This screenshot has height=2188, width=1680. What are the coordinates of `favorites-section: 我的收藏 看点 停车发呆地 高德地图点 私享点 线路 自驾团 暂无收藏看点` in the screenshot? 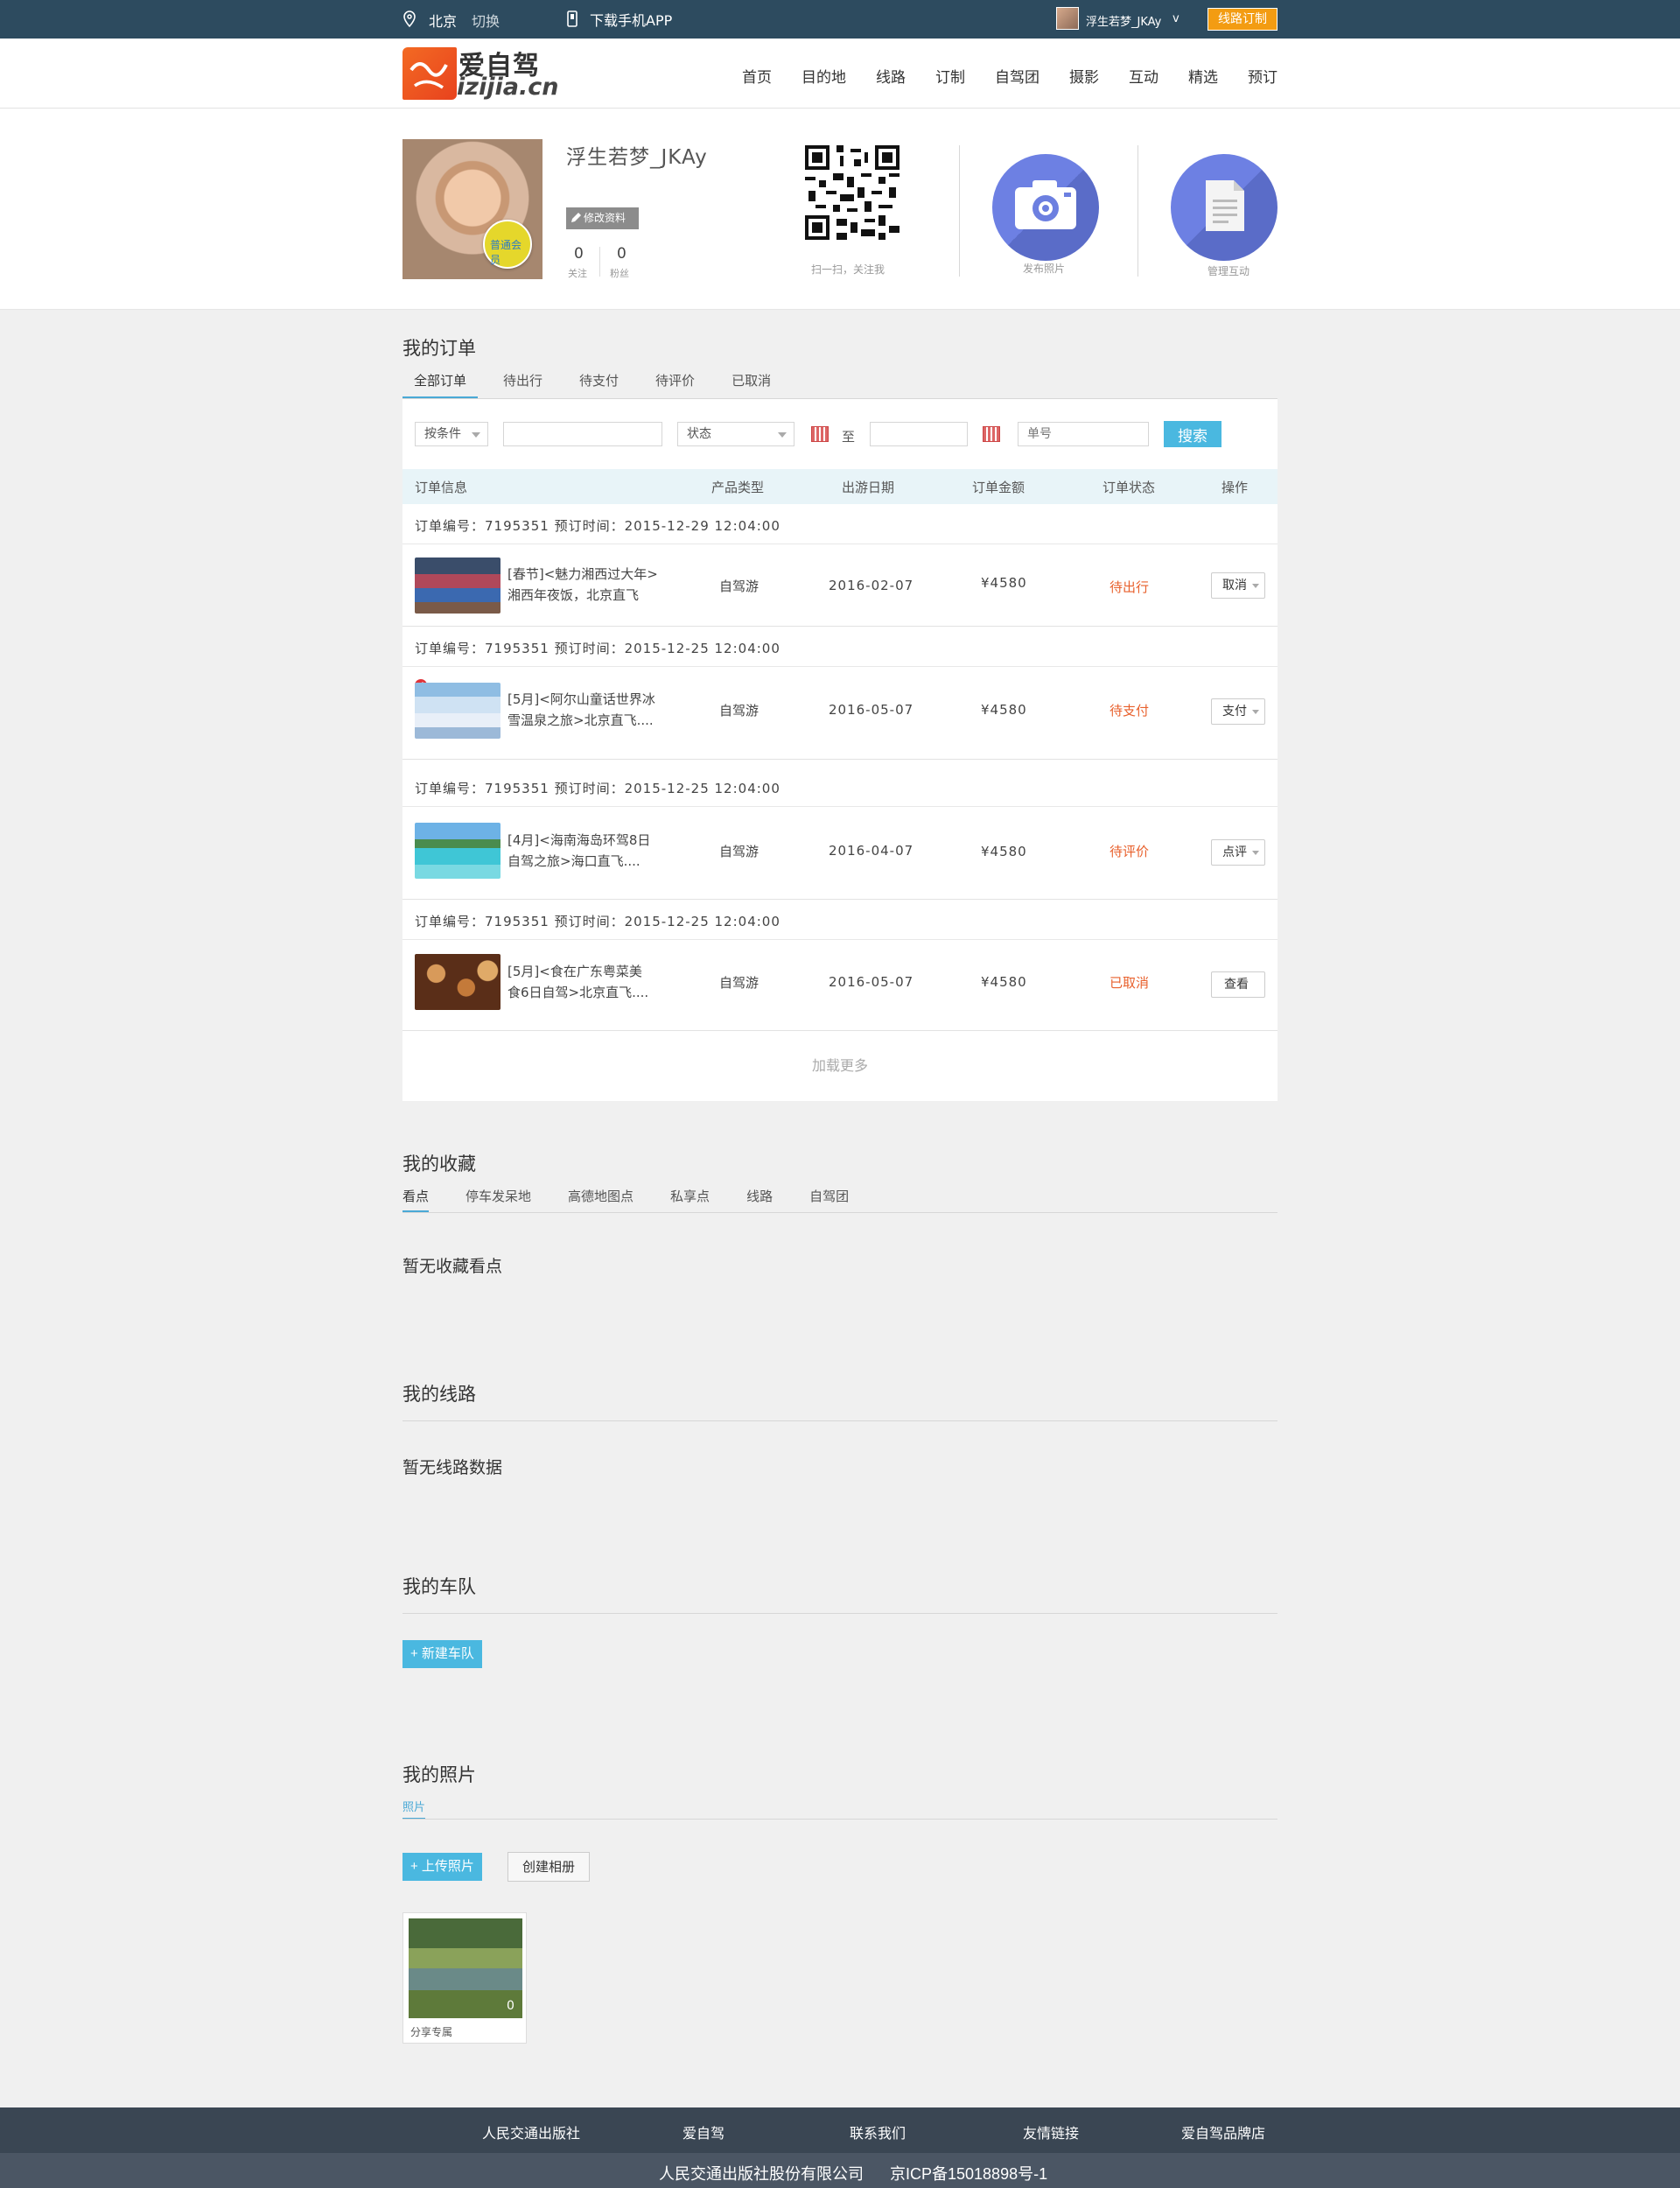 It's located at (840, 1213).